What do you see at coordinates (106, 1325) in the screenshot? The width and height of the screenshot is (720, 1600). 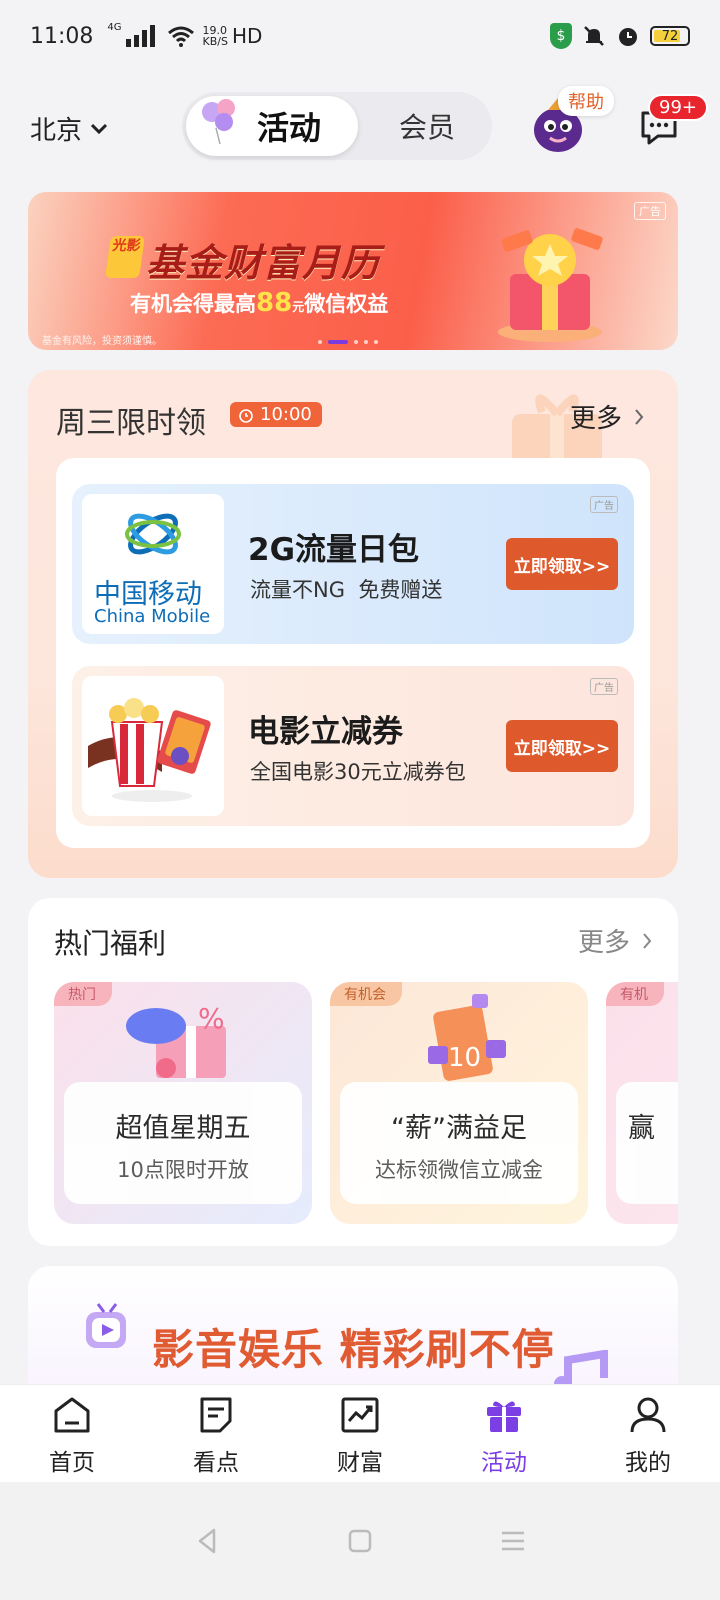 I see `tv-icon` at bounding box center [106, 1325].